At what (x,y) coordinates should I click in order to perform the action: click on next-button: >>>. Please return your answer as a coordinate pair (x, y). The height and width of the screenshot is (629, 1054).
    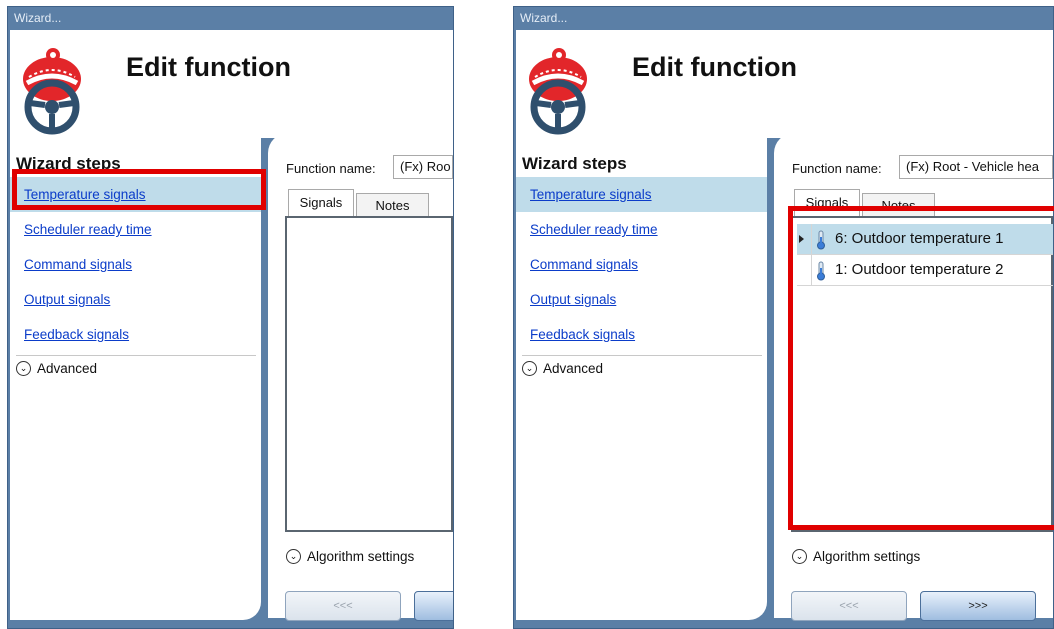
    Looking at the image, I should click on (978, 606).